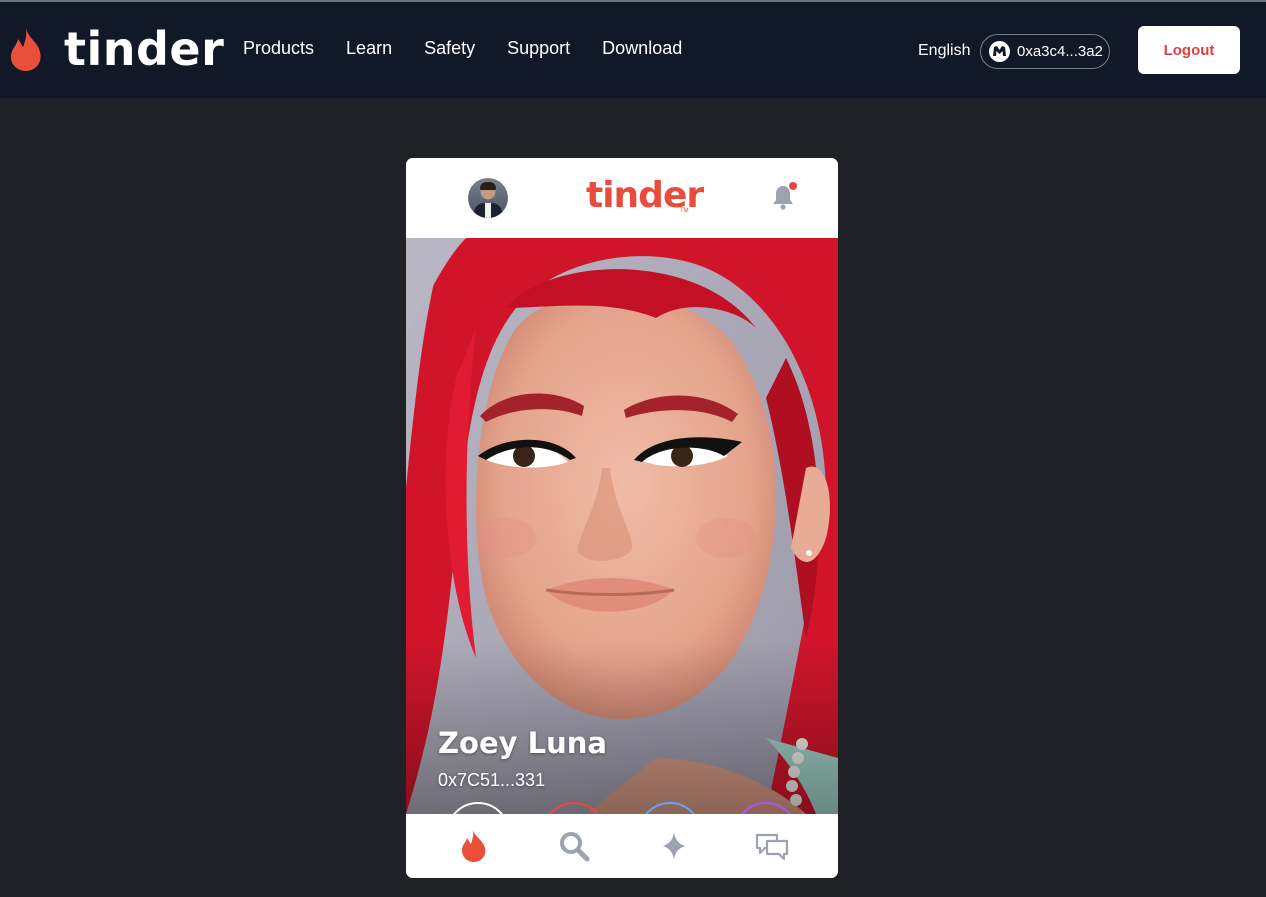  What do you see at coordinates (793, 186) in the screenshot?
I see `notification-dot` at bounding box center [793, 186].